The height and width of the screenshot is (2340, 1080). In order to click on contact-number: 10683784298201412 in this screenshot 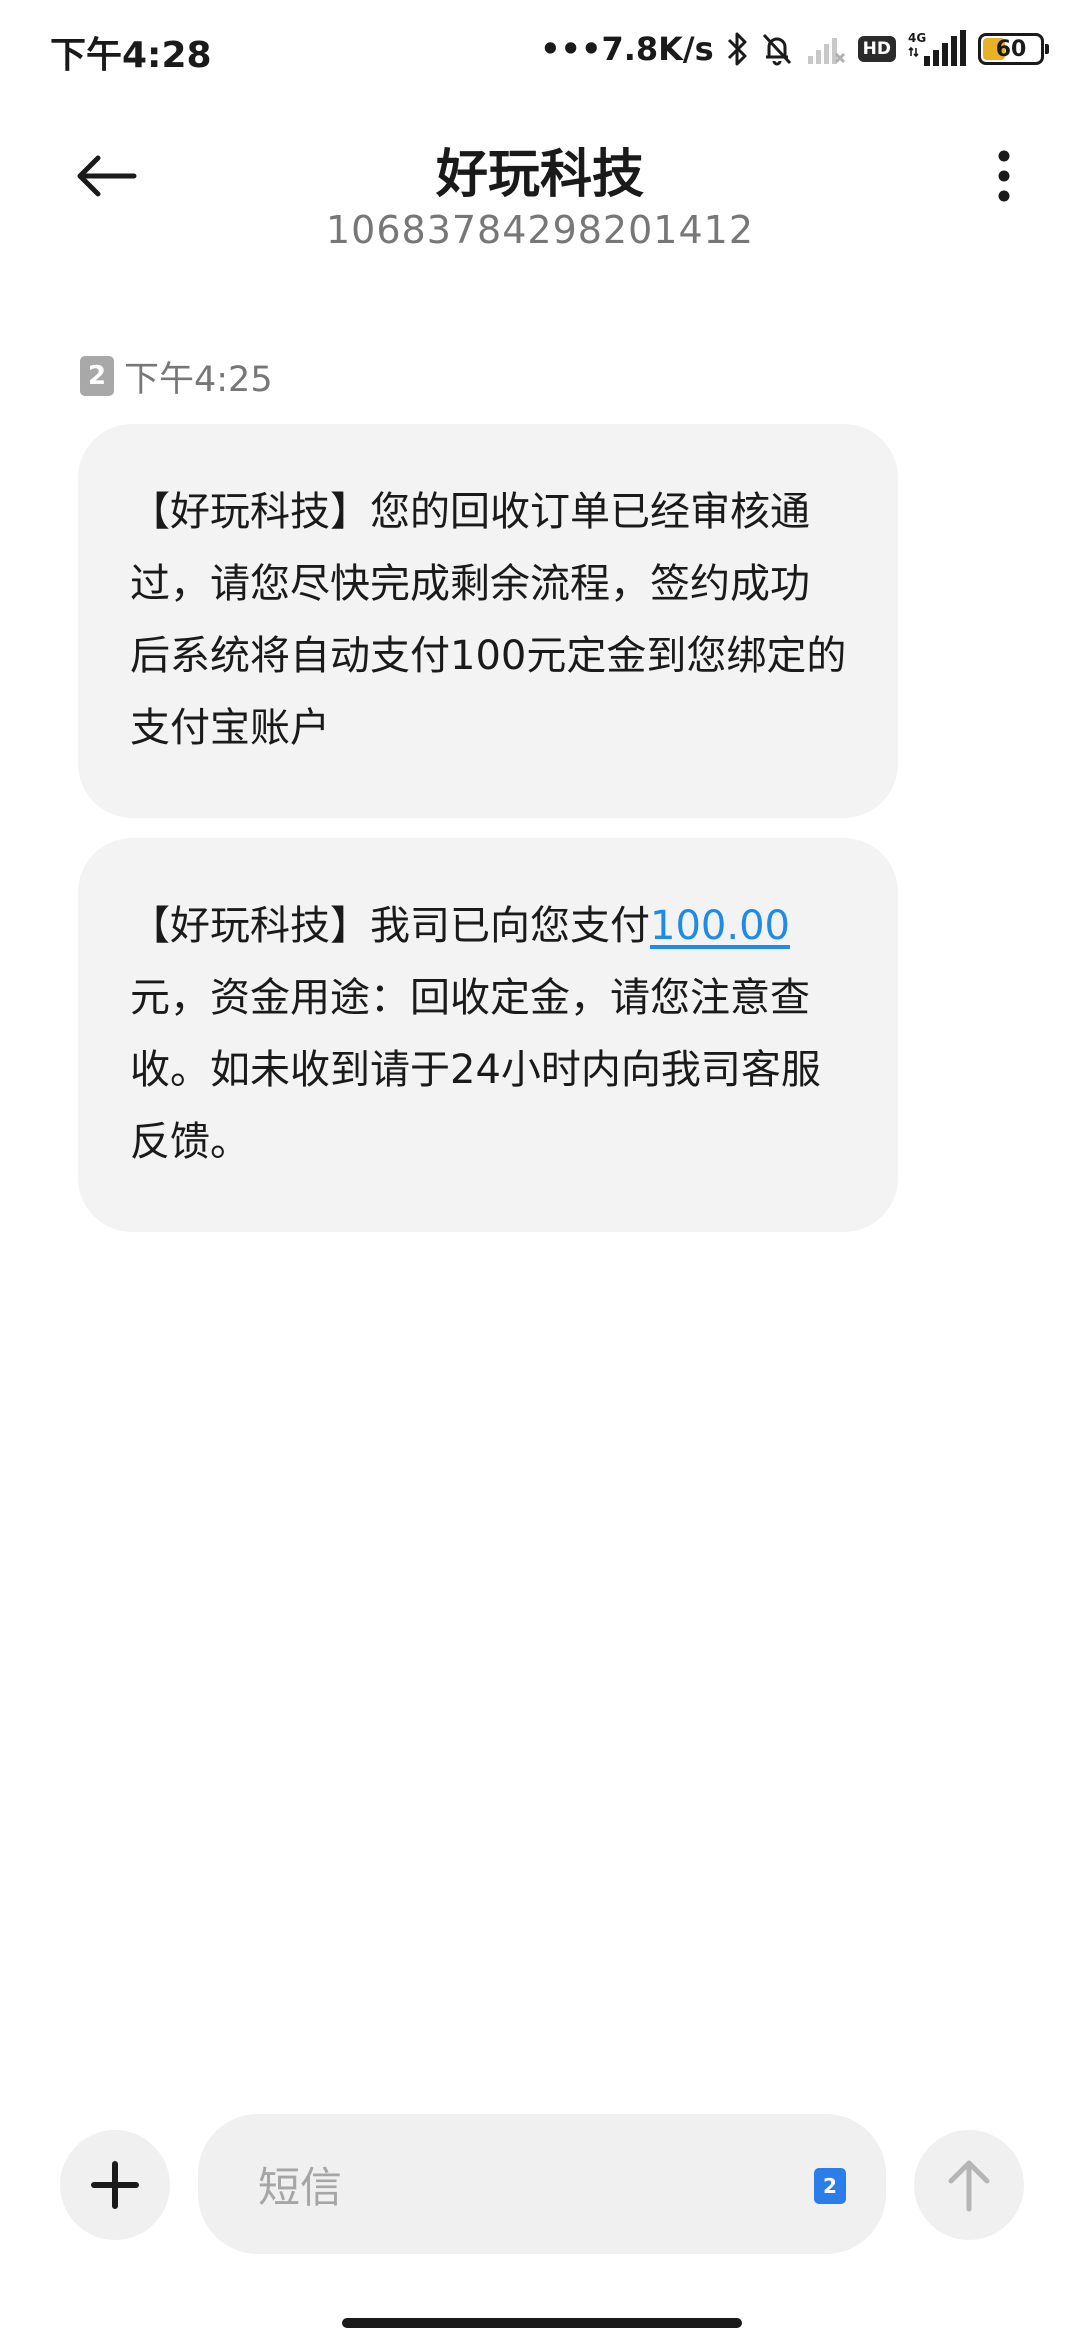, I will do `click(539, 230)`.